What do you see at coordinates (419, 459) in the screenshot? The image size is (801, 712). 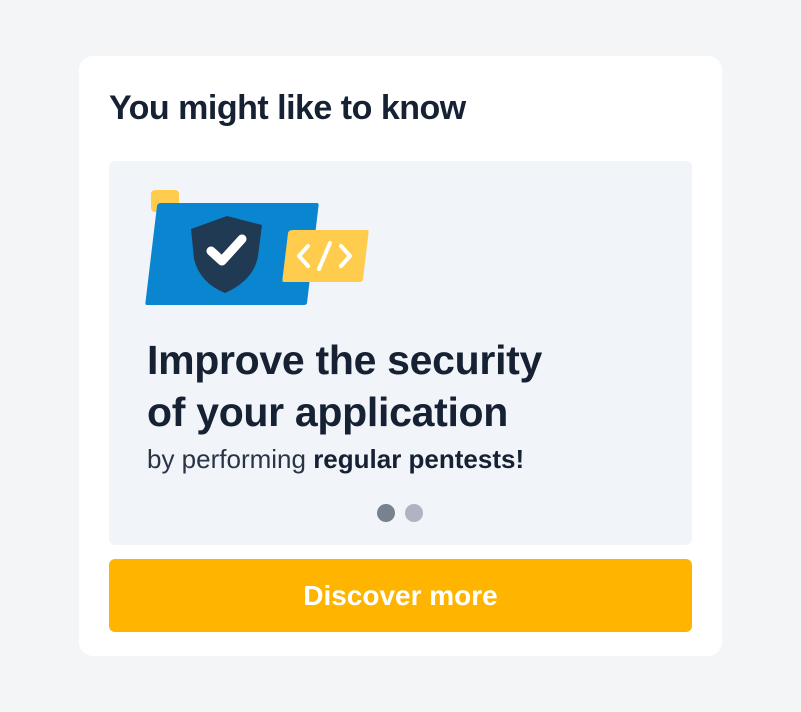 I see `promo-subline-emphasis: regular pentests!` at bounding box center [419, 459].